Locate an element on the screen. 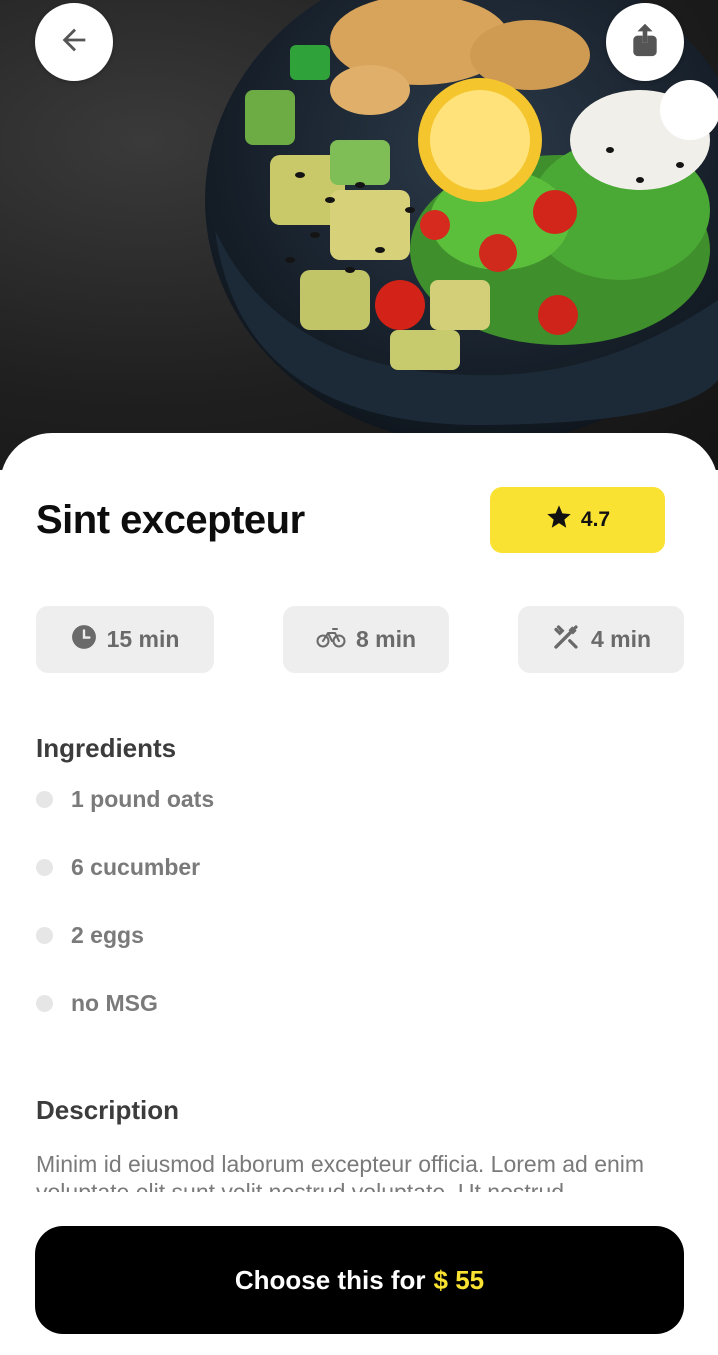 This screenshot has height=1355, width=718. arrow-left-icon is located at coordinates (74, 42).